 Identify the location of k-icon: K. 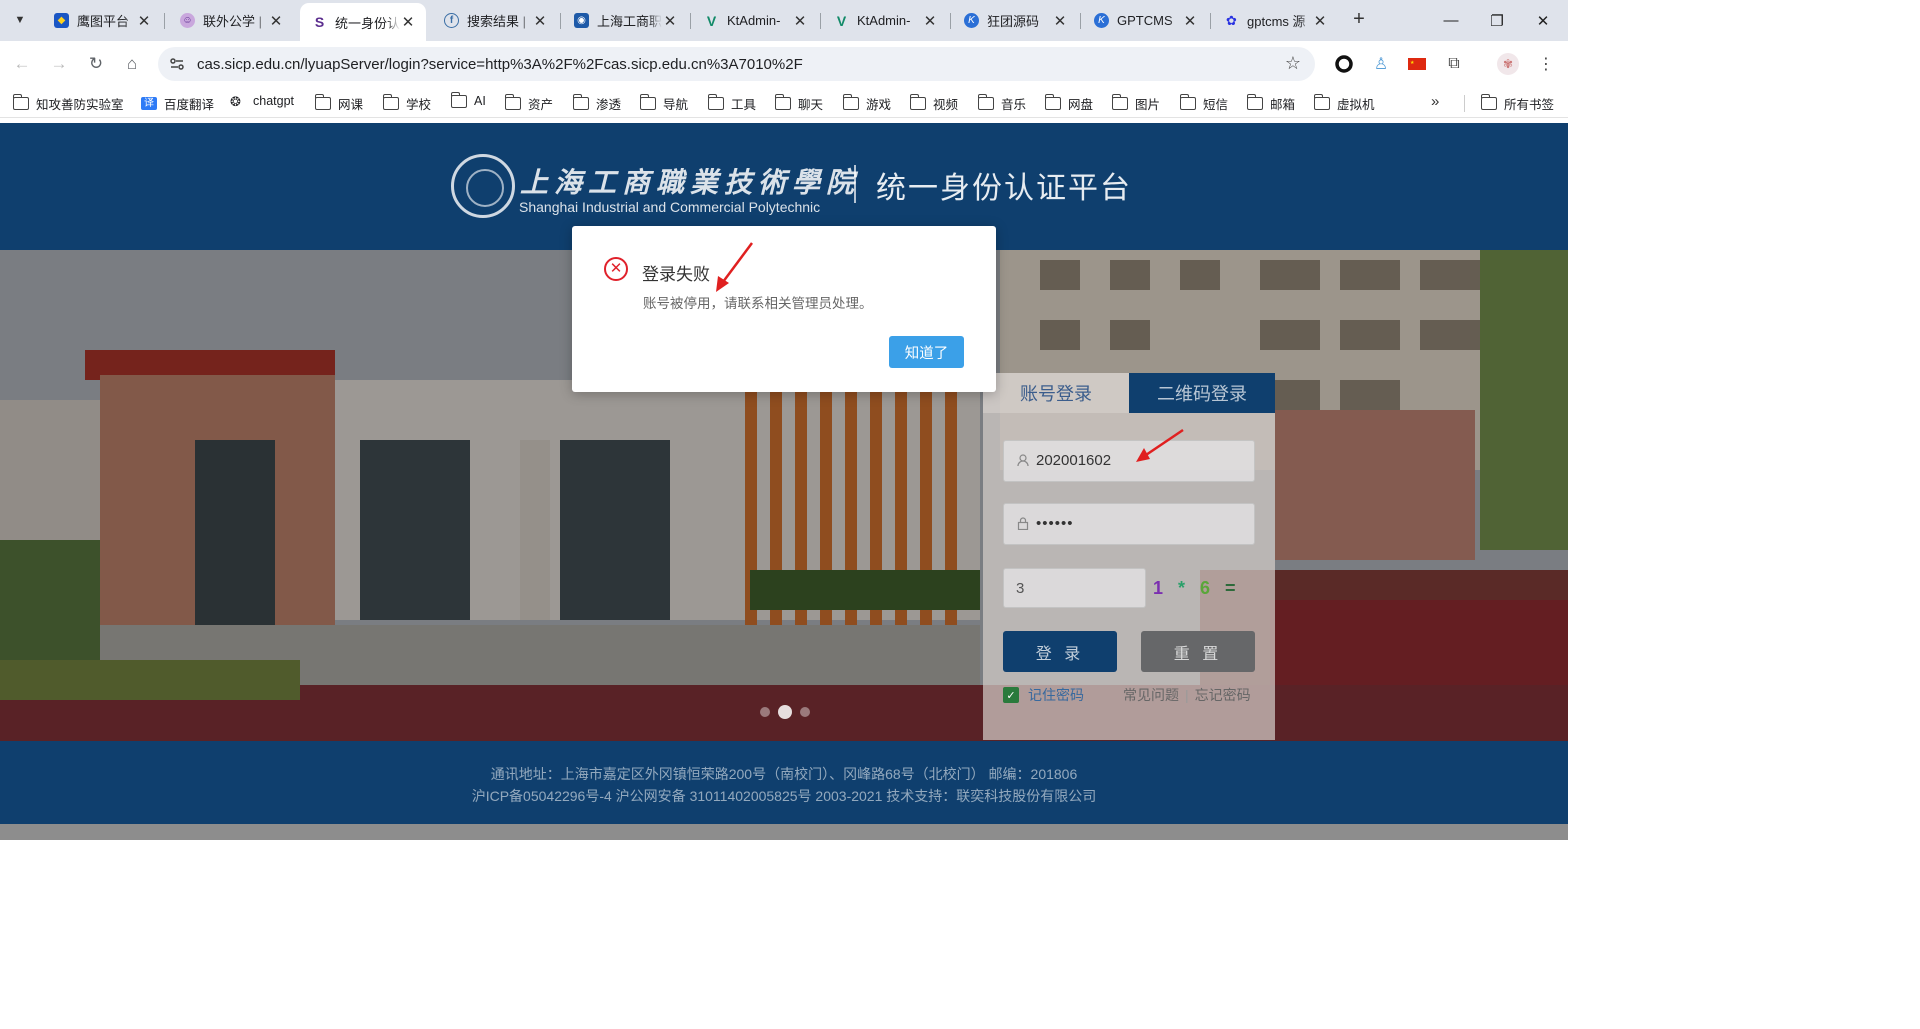
(1101, 20).